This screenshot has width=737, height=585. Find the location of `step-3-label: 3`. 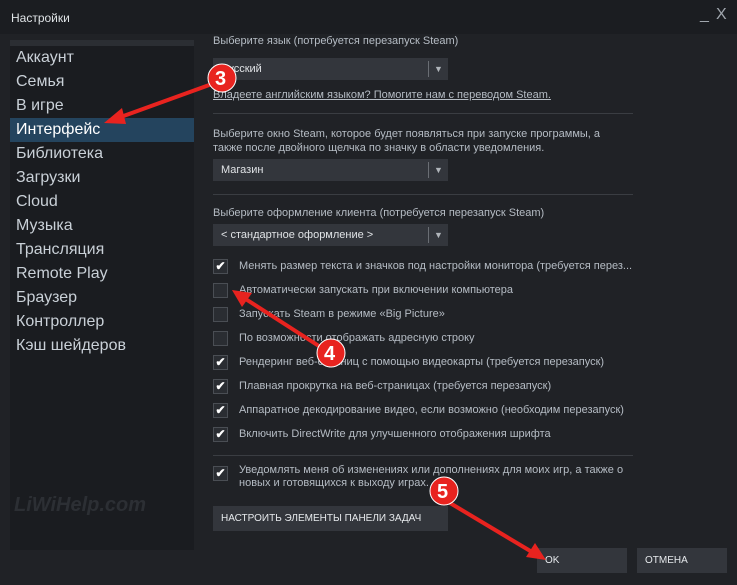

step-3-label: 3 is located at coordinates (220, 79).